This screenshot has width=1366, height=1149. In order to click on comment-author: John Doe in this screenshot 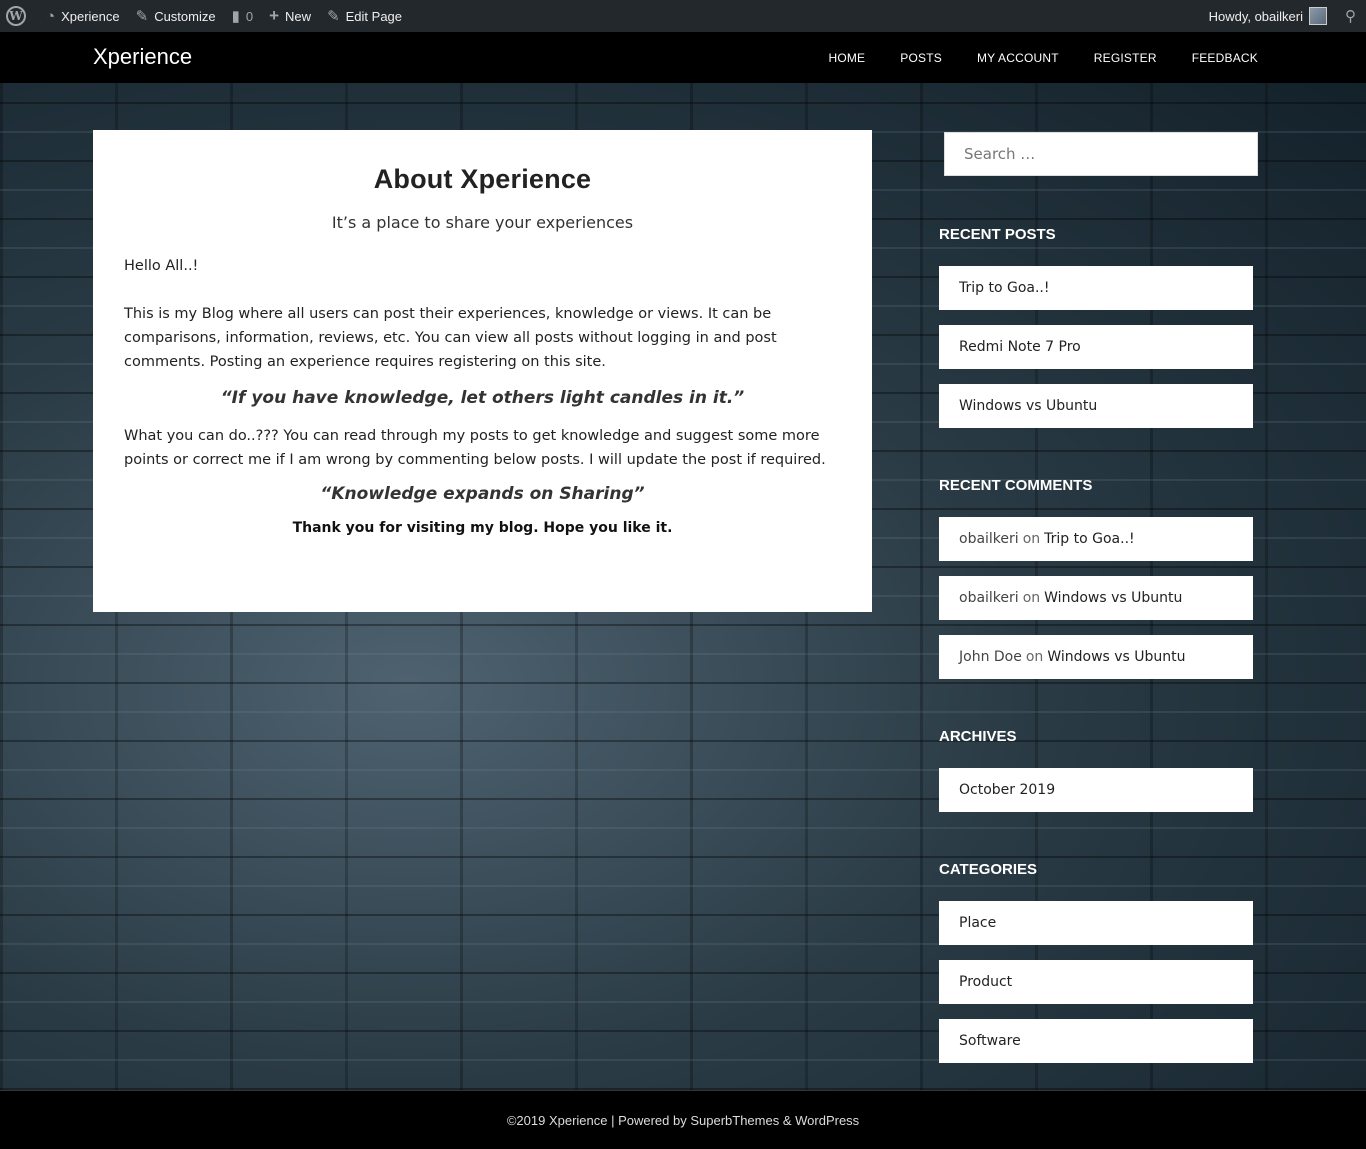, I will do `click(990, 657)`.